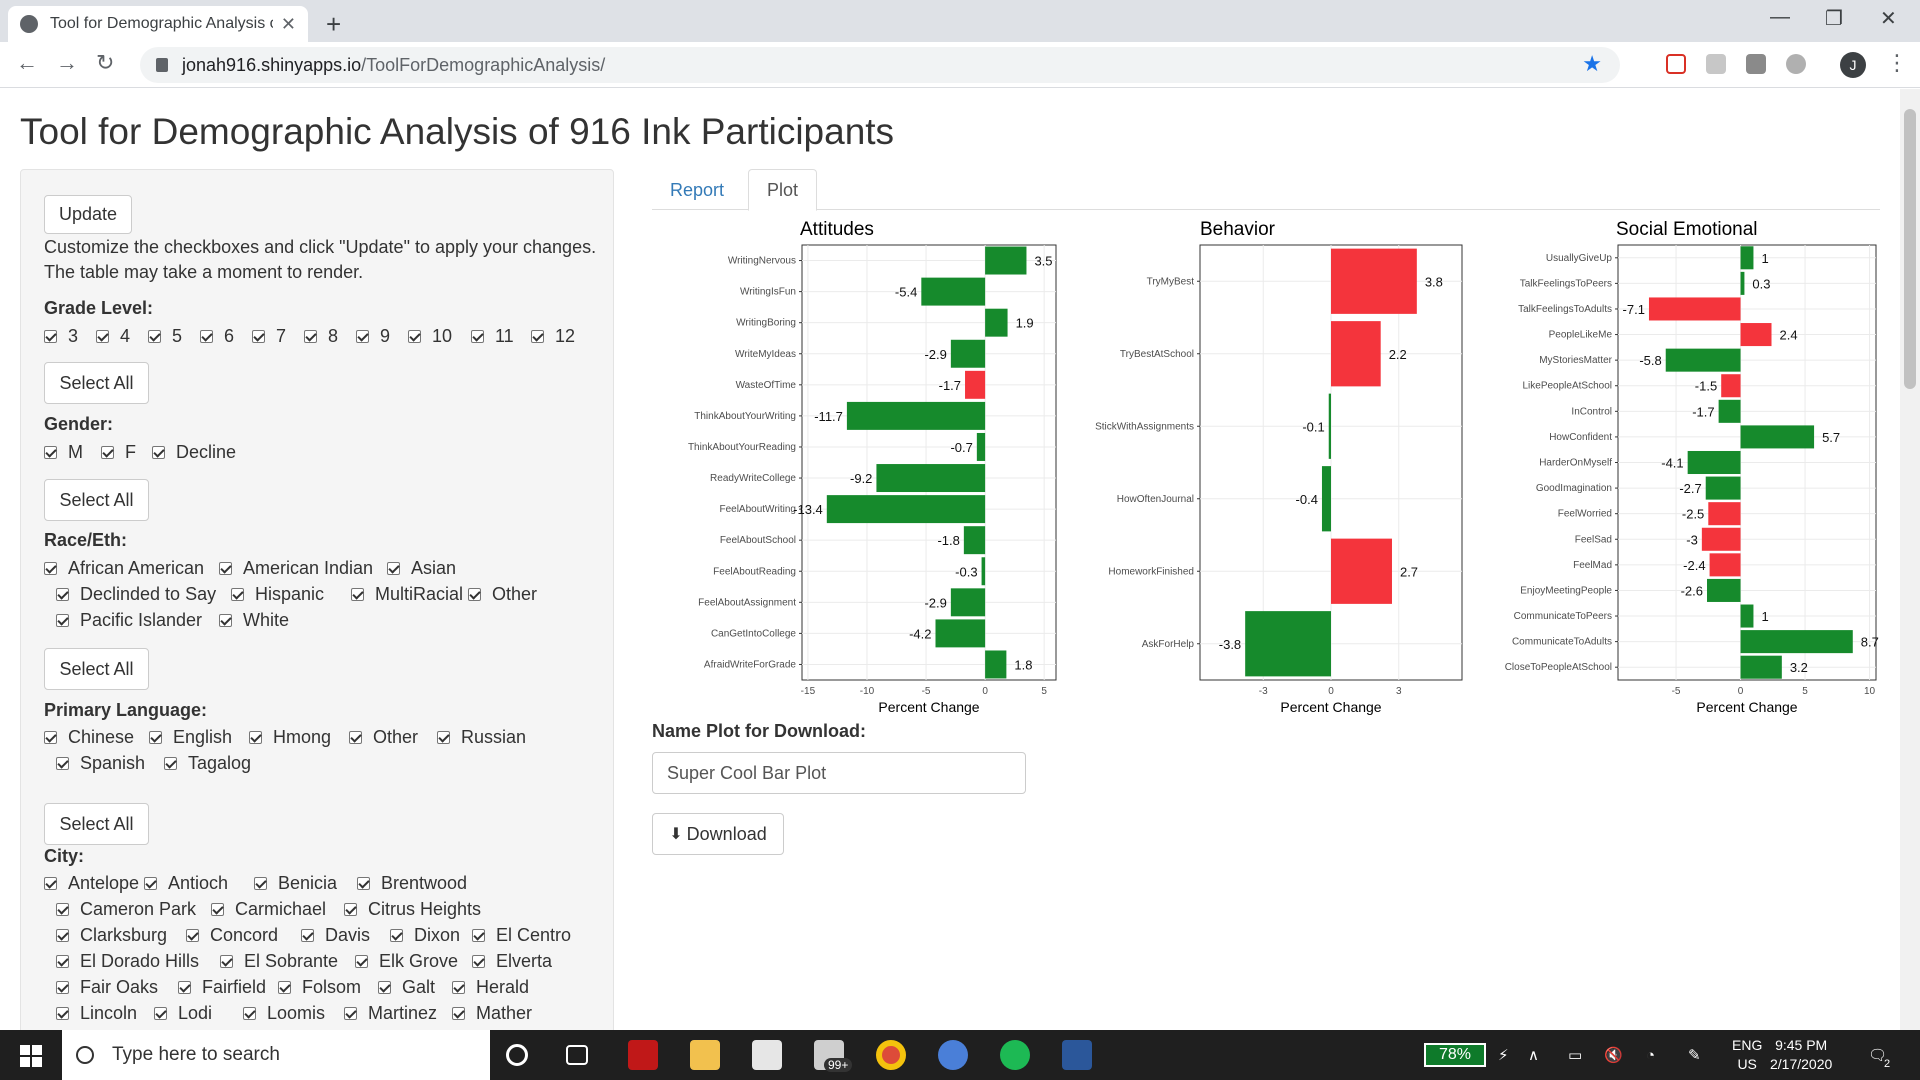 The image size is (1920, 1080). What do you see at coordinates (492, 1013) in the screenshot?
I see `checkbox-city-mather: Mather` at bounding box center [492, 1013].